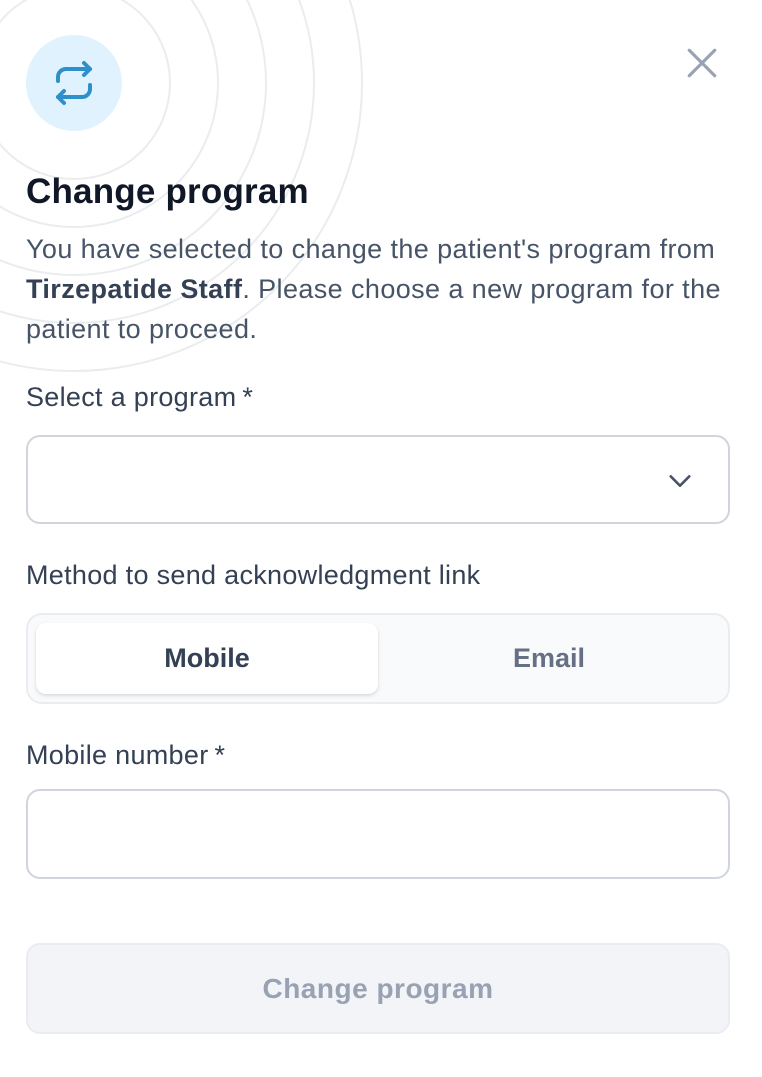 This screenshot has height=1077, width=762. I want to click on program-select-label: Select a program *, so click(139, 397).